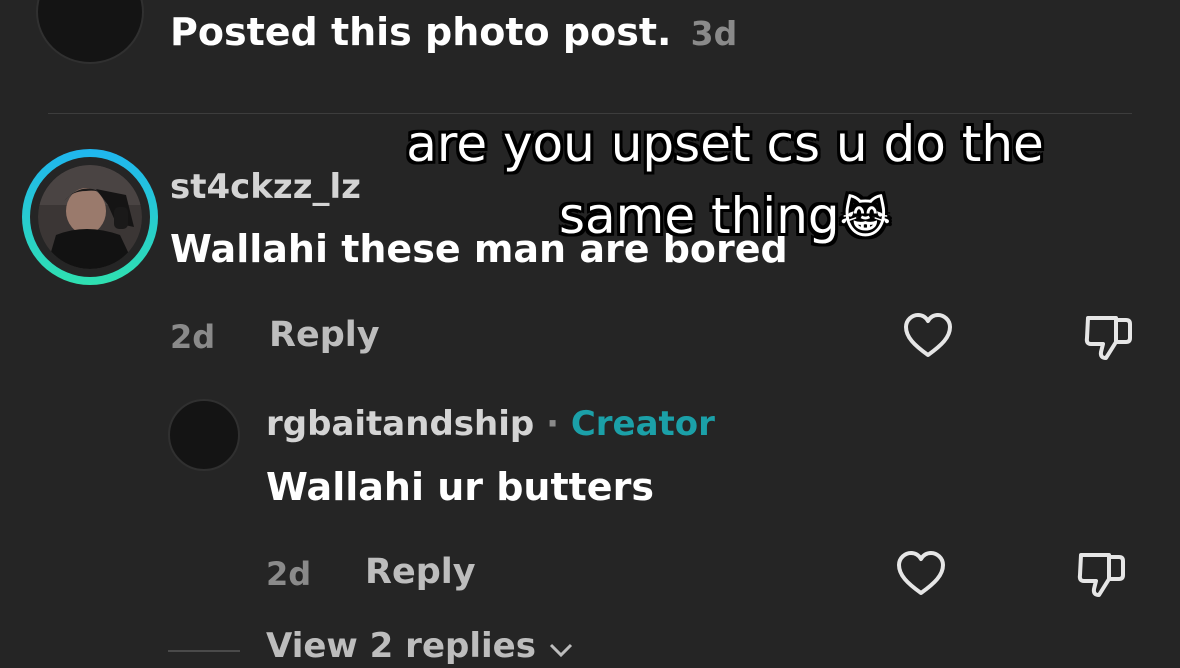 This screenshot has height=668, width=1180. I want to click on top-post-avatar, so click(90, 32).